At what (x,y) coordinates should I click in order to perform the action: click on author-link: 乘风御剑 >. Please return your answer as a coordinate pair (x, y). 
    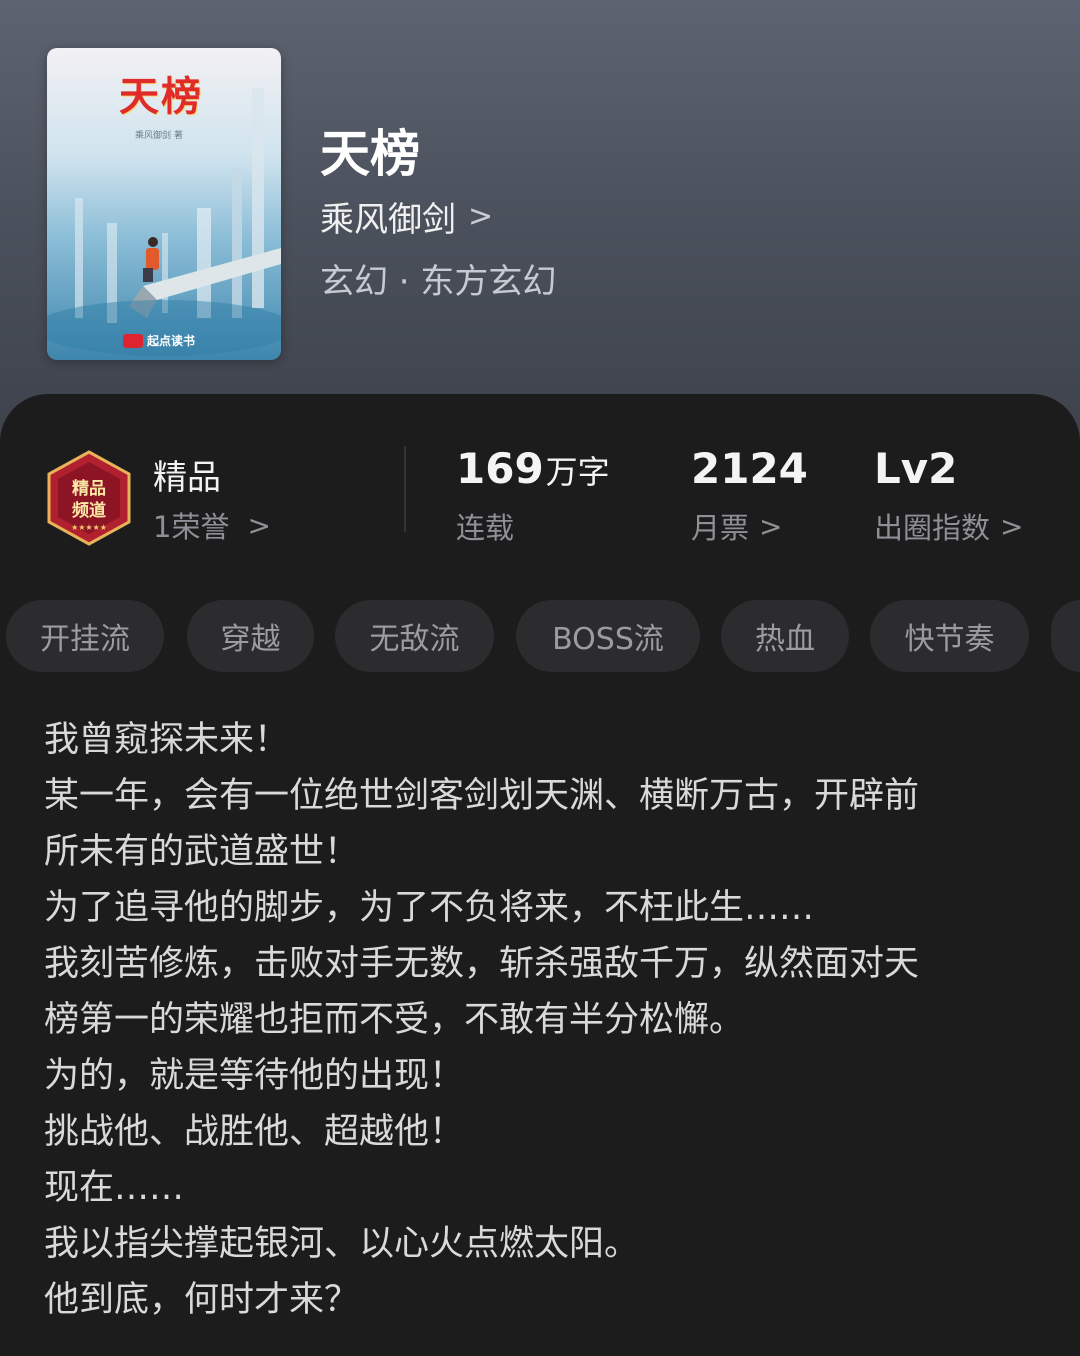
    Looking at the image, I should click on (406, 216).